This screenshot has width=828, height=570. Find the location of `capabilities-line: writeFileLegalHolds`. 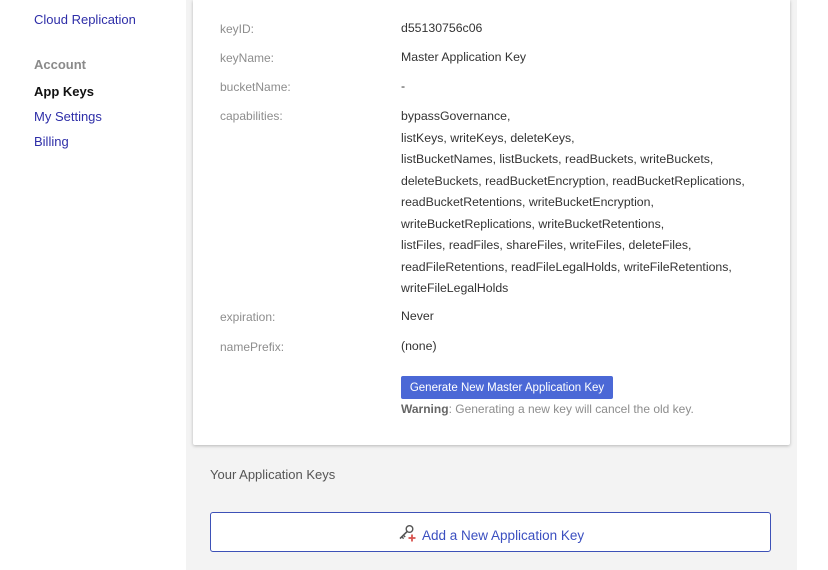

capabilities-line: writeFileLegalHolds is located at coordinates (455, 288).